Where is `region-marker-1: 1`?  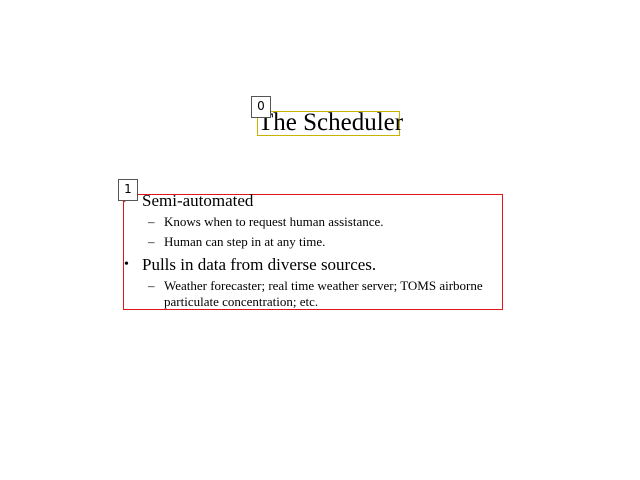
region-marker-1: 1 is located at coordinates (128, 190).